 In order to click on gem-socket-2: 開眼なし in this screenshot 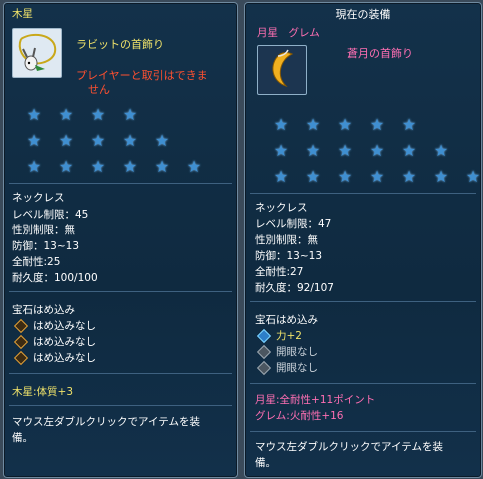, I will do `click(286, 352)`.